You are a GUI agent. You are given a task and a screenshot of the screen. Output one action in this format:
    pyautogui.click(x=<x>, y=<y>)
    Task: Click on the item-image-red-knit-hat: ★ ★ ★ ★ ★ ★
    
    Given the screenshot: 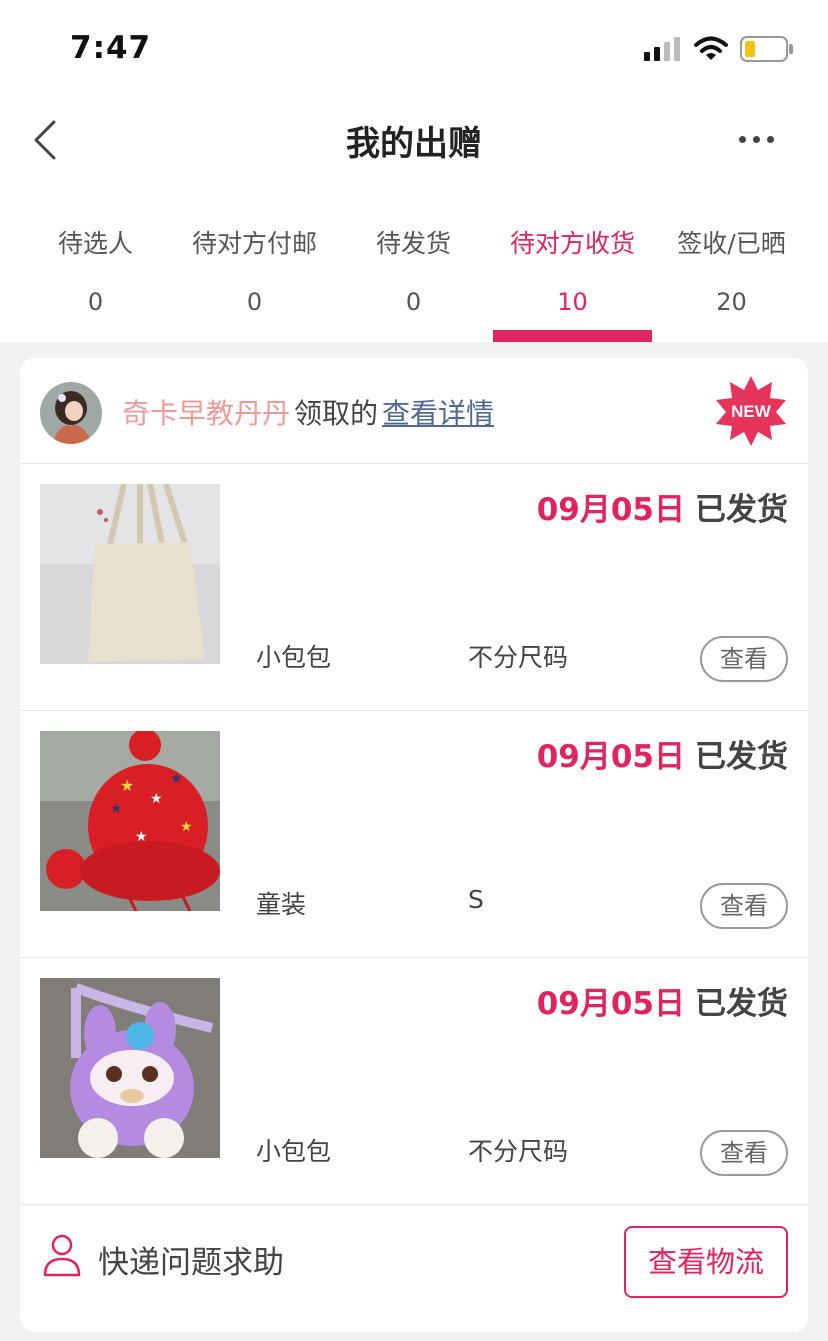 What is the action you would take?
    pyautogui.click(x=130, y=821)
    